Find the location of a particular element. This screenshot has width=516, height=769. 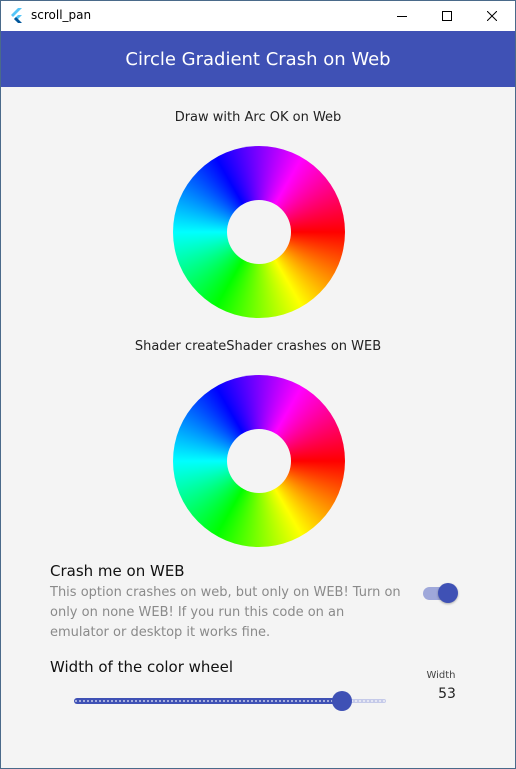

close-icon is located at coordinates (492, 16).